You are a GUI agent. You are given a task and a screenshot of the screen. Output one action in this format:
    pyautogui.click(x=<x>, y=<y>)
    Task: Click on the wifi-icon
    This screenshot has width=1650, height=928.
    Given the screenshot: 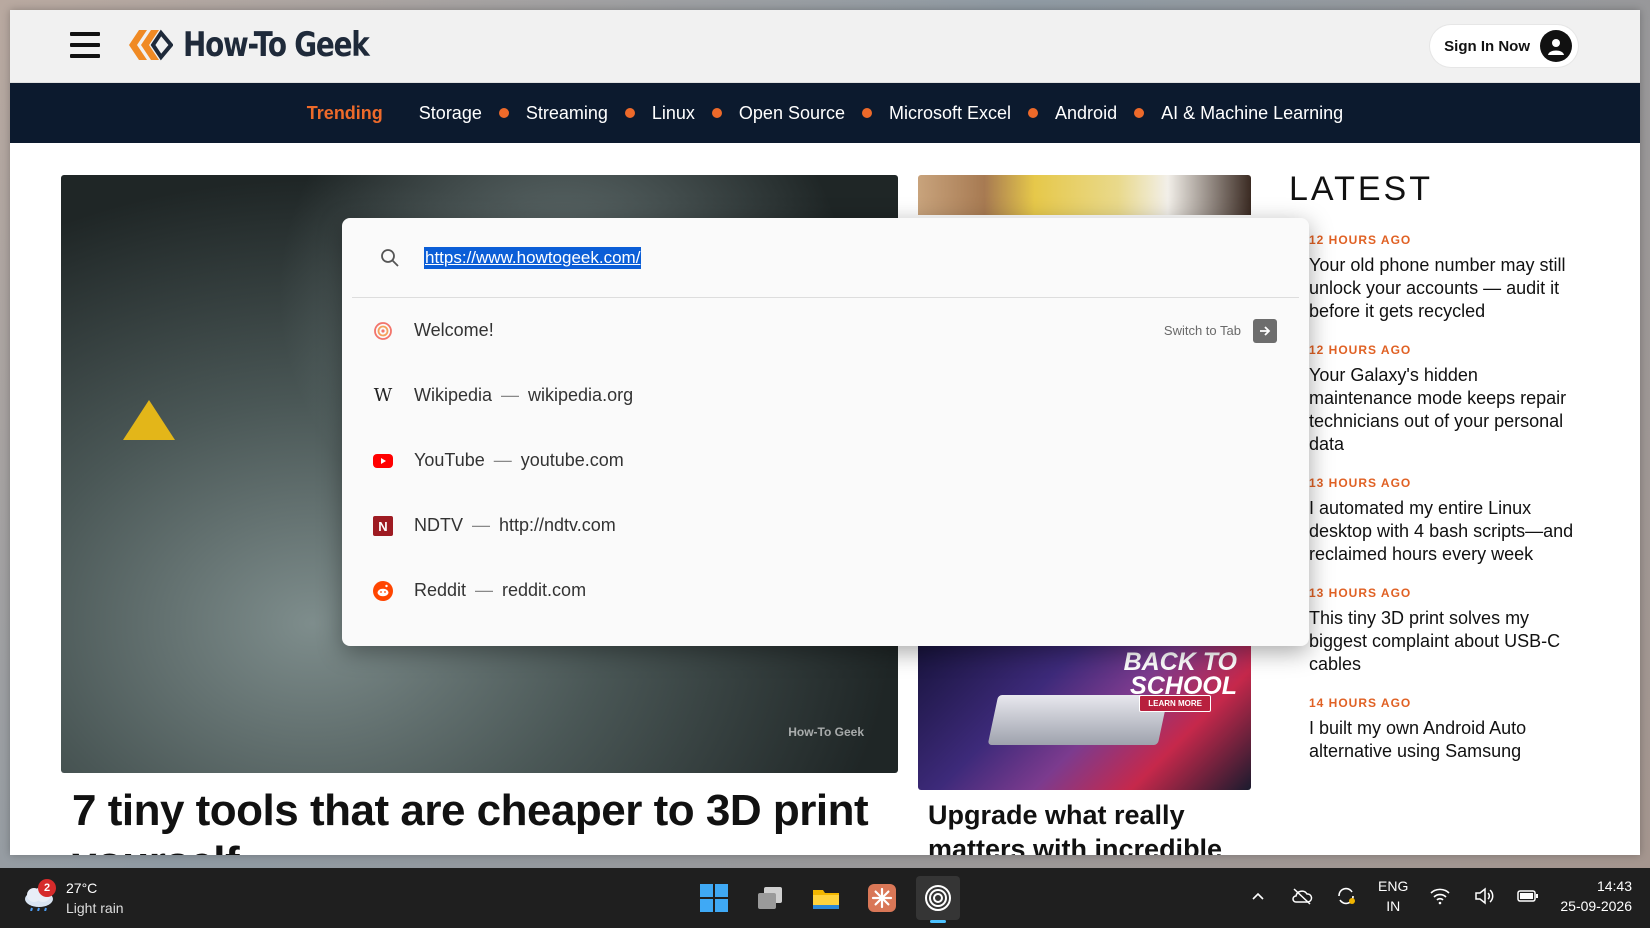 What is the action you would take?
    pyautogui.click(x=1440, y=896)
    